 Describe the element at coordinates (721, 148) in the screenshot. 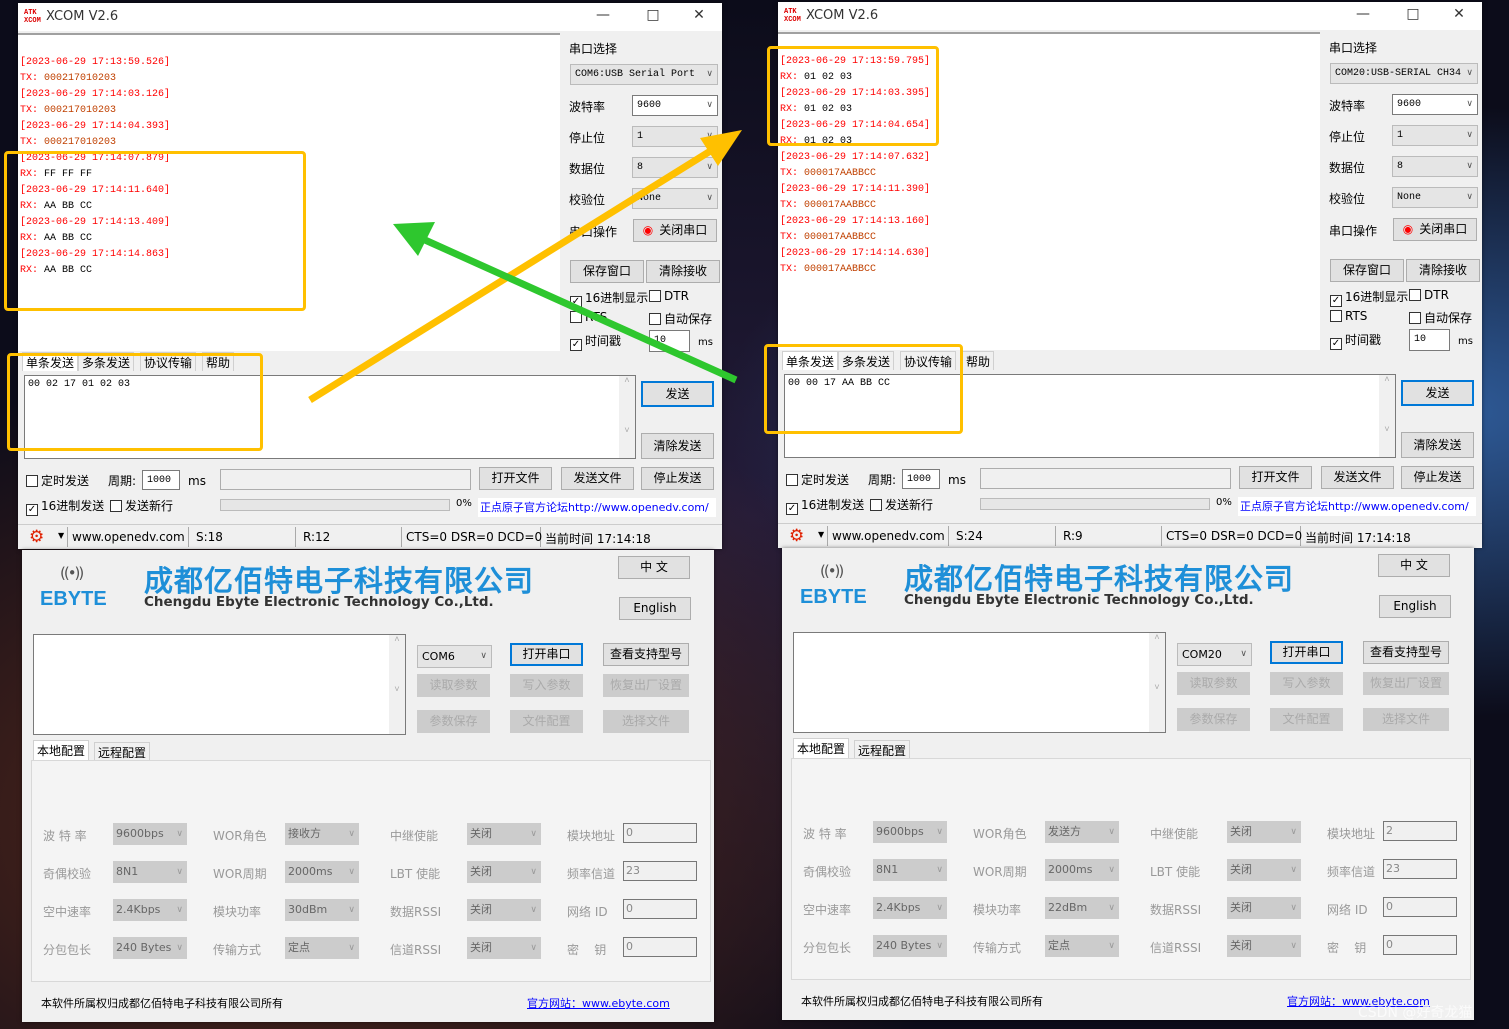

I see `yellow-arrow-head` at that location.